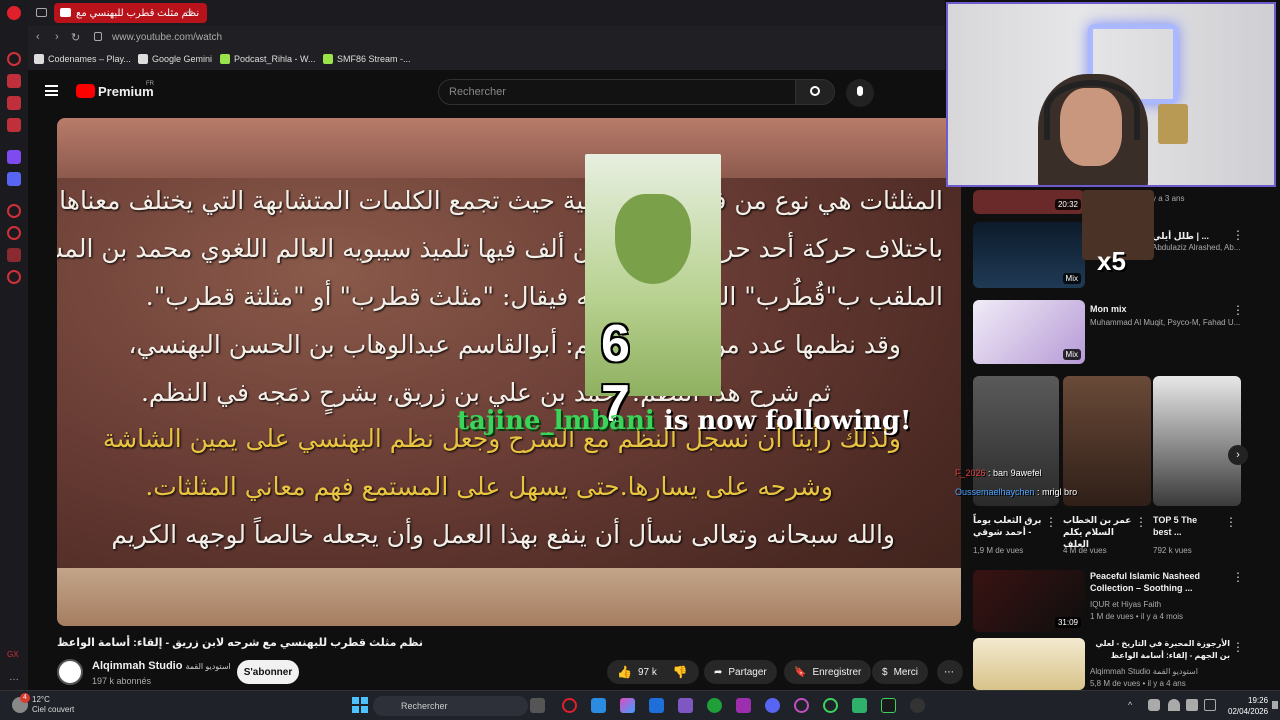 The height and width of the screenshot is (720, 1280). I want to click on follow-username: tajine_lmbani, so click(556, 421).